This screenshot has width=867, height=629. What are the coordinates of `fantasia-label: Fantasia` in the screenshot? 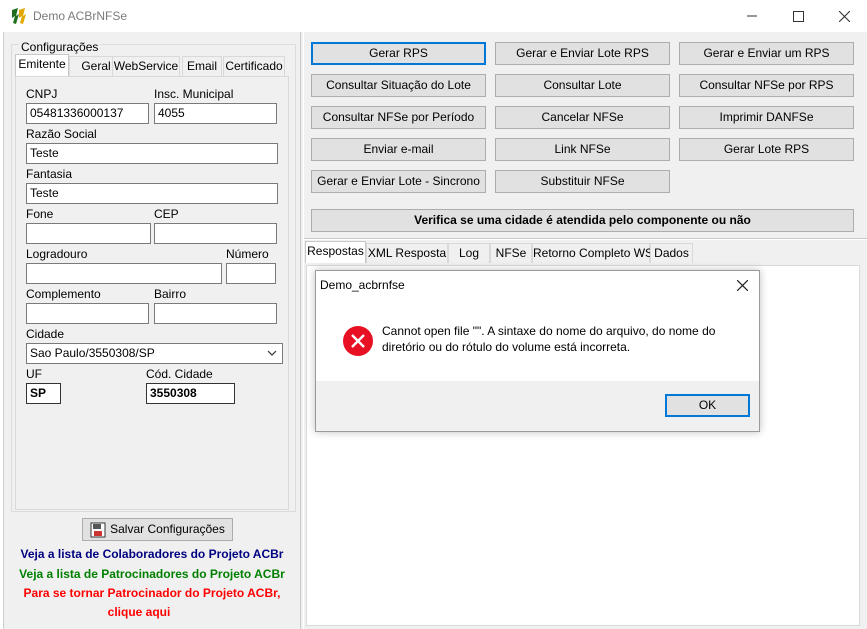 It's located at (49, 174).